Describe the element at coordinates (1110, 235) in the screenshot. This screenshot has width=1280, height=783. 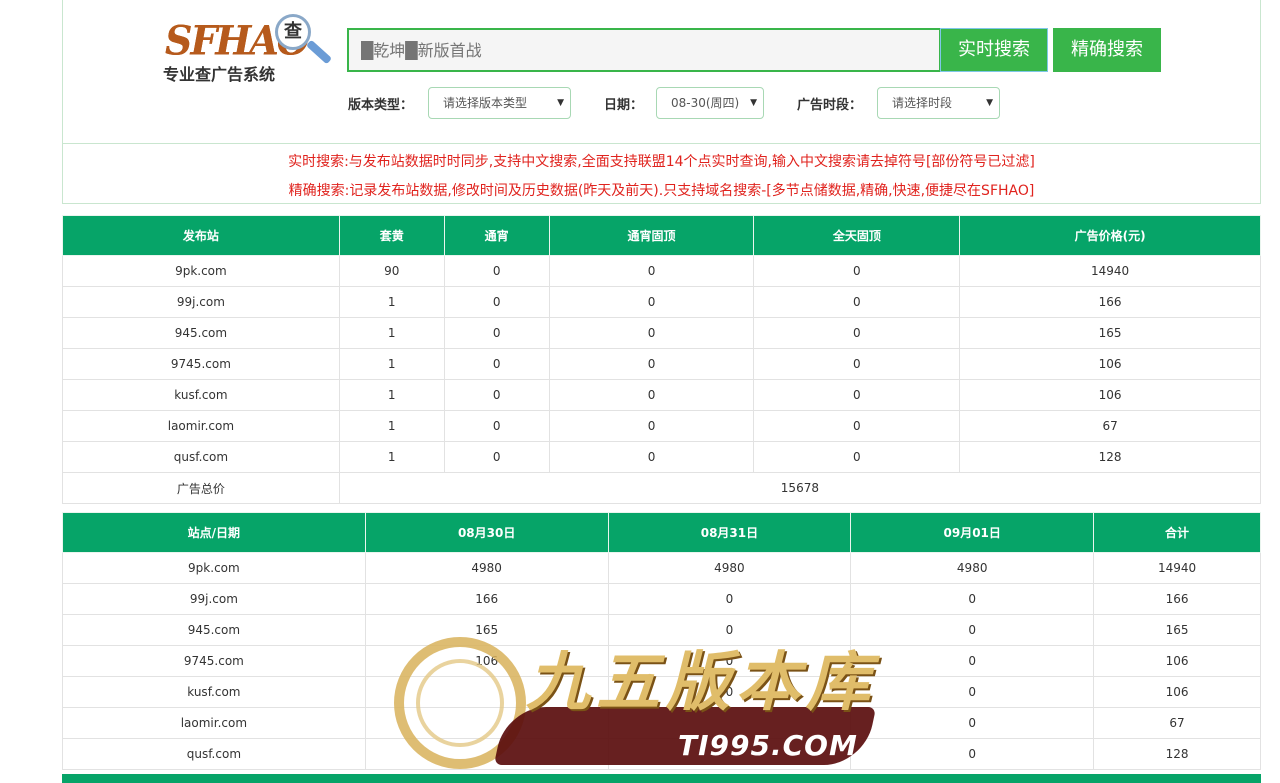
I see `col-header: 广告价格(元)` at that location.